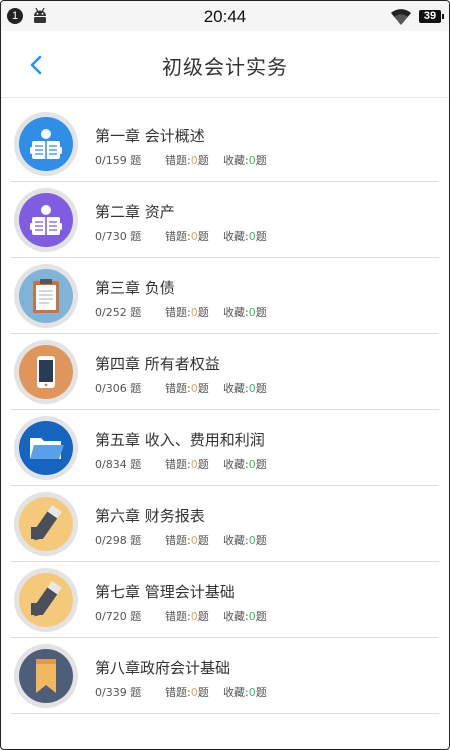 The width and height of the screenshot is (450, 750). Describe the element at coordinates (111, 312) in the screenshot. I see `progress-count: 0/252` at that location.